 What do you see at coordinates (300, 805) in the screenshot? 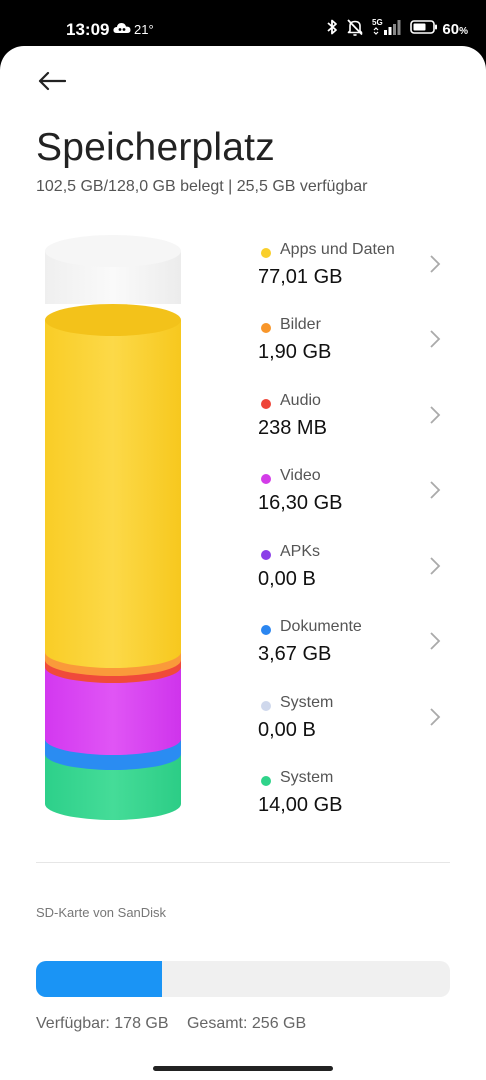
I see `legend-value: 14,00 GB` at bounding box center [300, 805].